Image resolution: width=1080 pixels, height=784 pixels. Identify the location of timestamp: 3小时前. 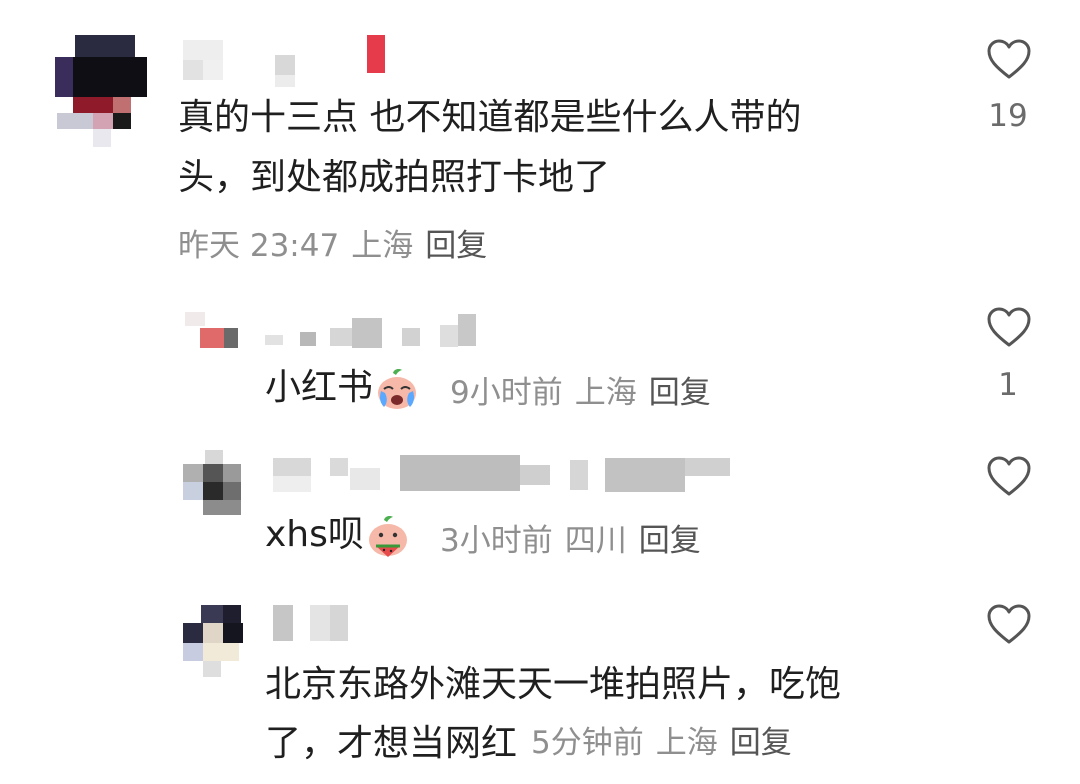
(496, 541).